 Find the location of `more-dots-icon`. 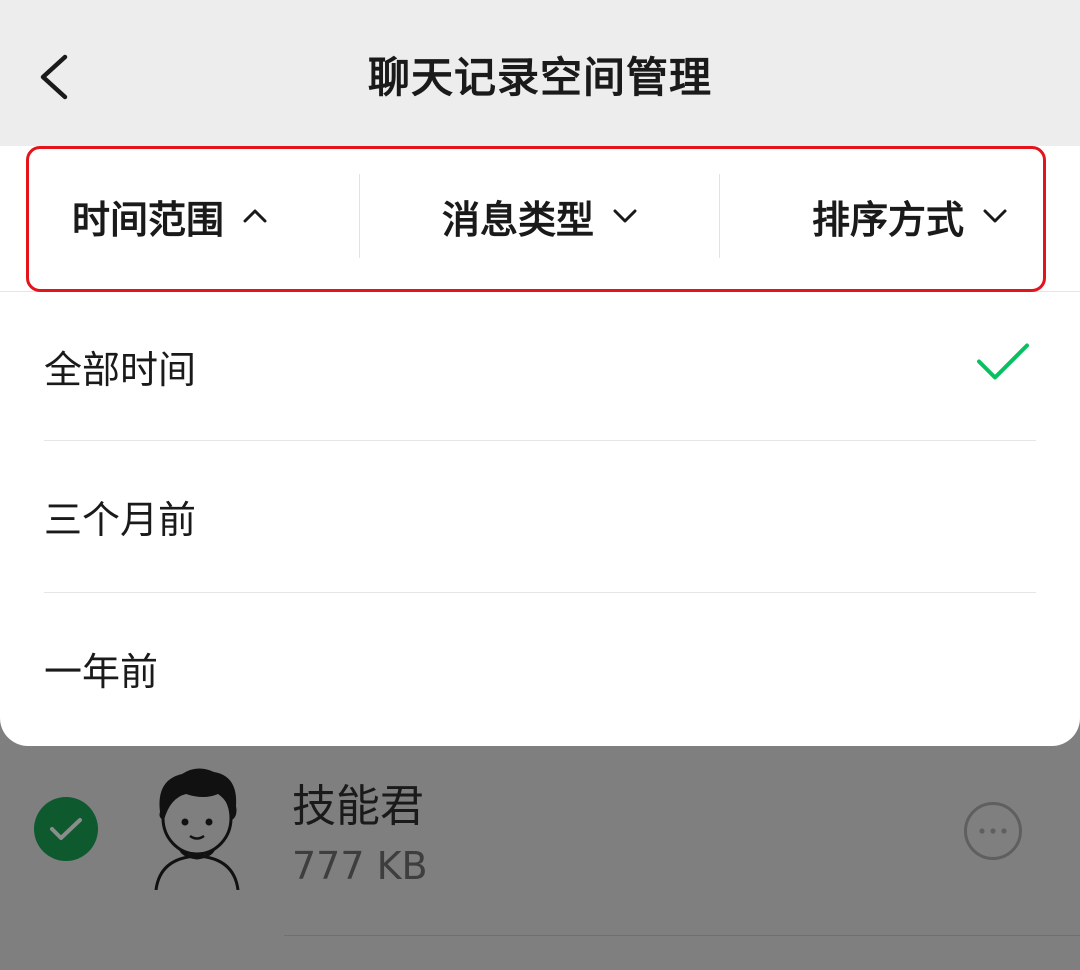

more-dots-icon is located at coordinates (993, 831).